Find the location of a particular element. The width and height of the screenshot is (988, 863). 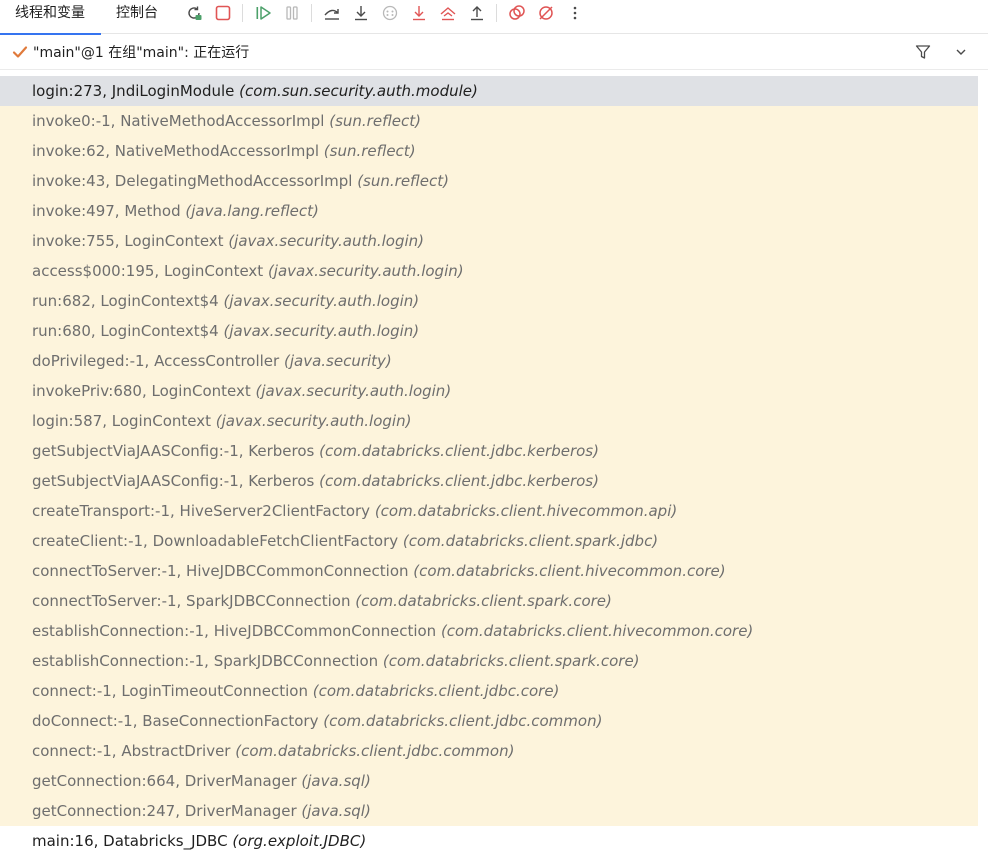

resume-icon is located at coordinates (263, 13).